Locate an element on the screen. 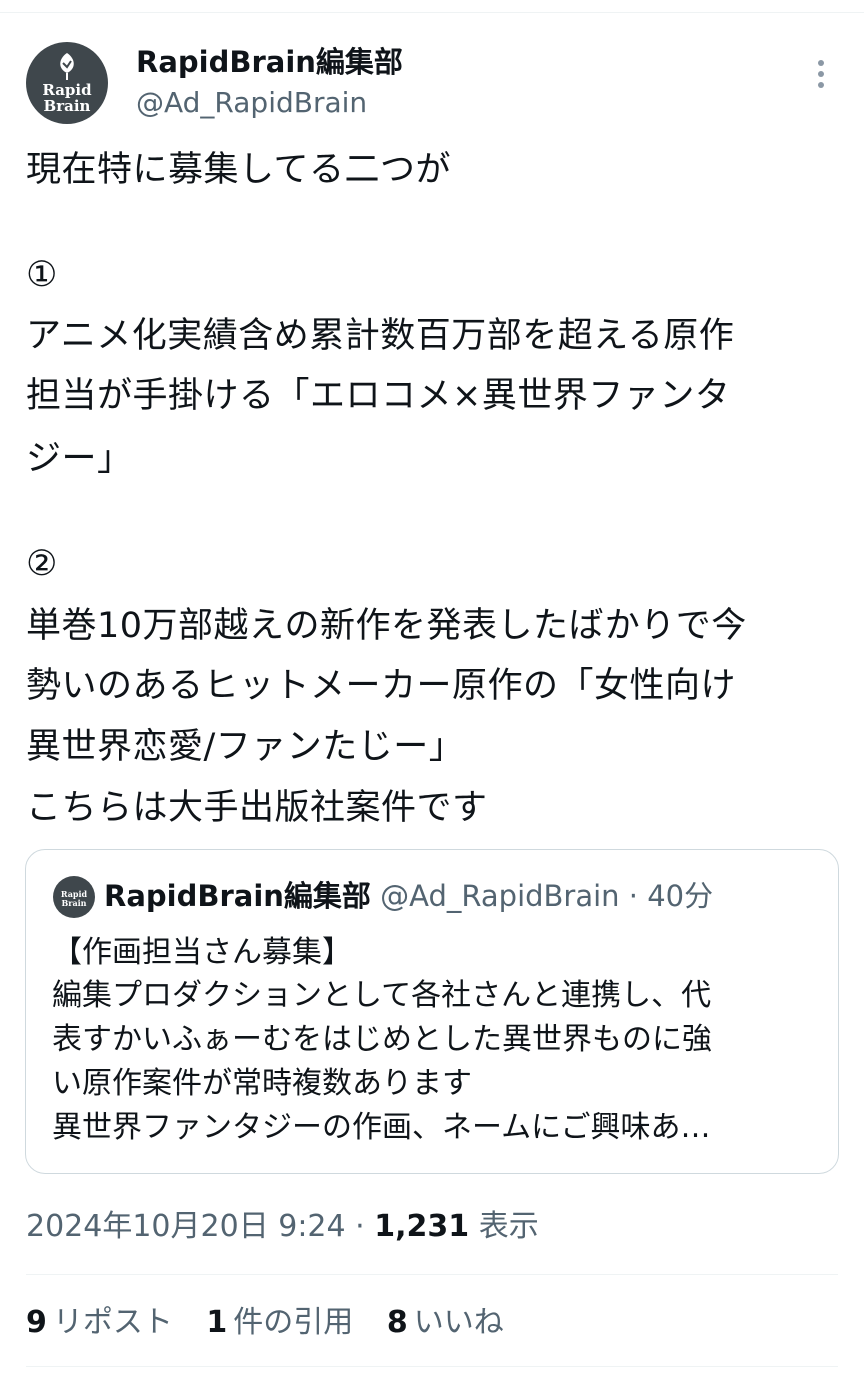  quoted-time: 40分 is located at coordinates (680, 896).